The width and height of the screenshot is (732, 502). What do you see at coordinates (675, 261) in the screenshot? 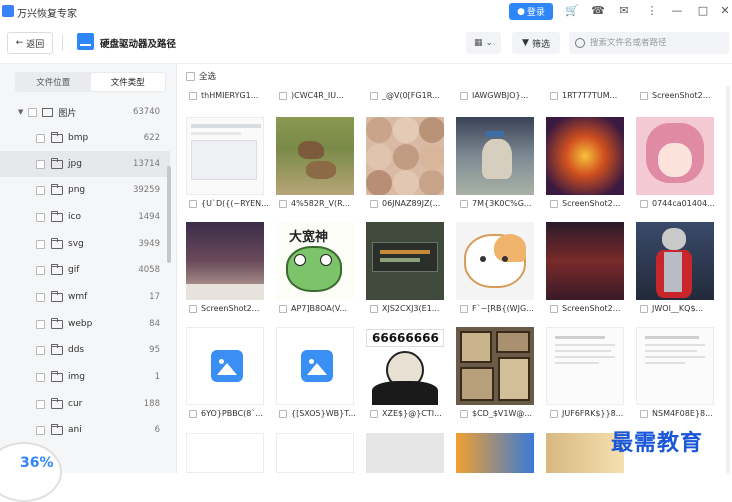
I see `thumbnail-ultraman-figure` at bounding box center [675, 261].